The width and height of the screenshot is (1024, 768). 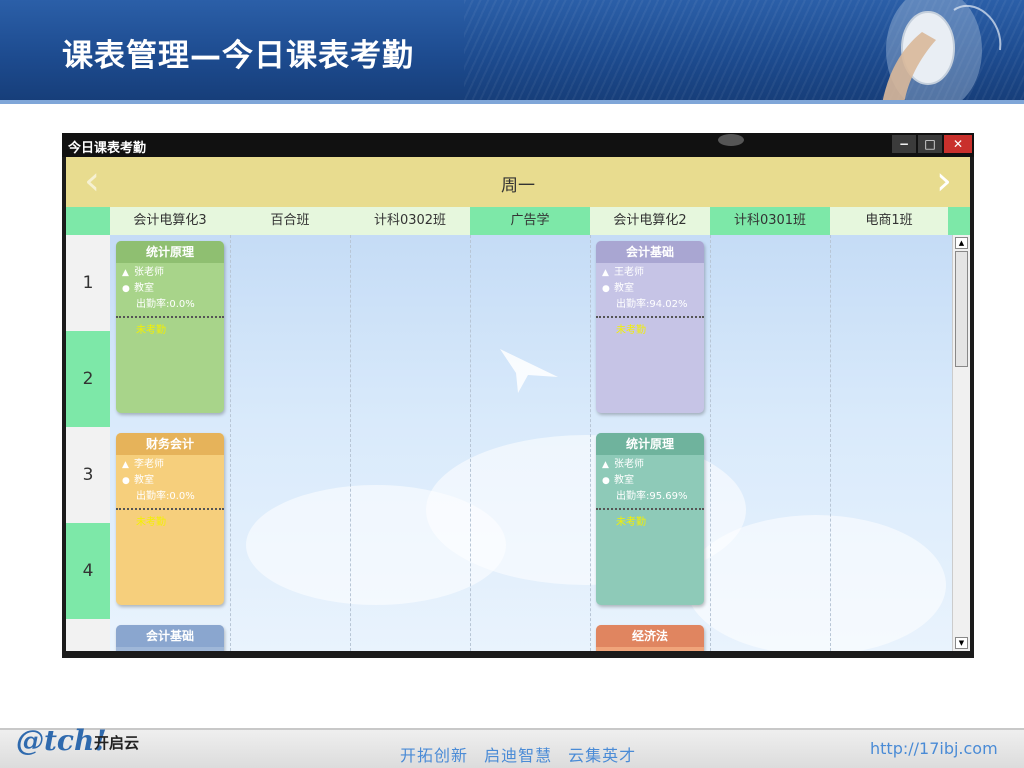 What do you see at coordinates (944, 181) in the screenshot?
I see `next-day-icon: ›` at bounding box center [944, 181].